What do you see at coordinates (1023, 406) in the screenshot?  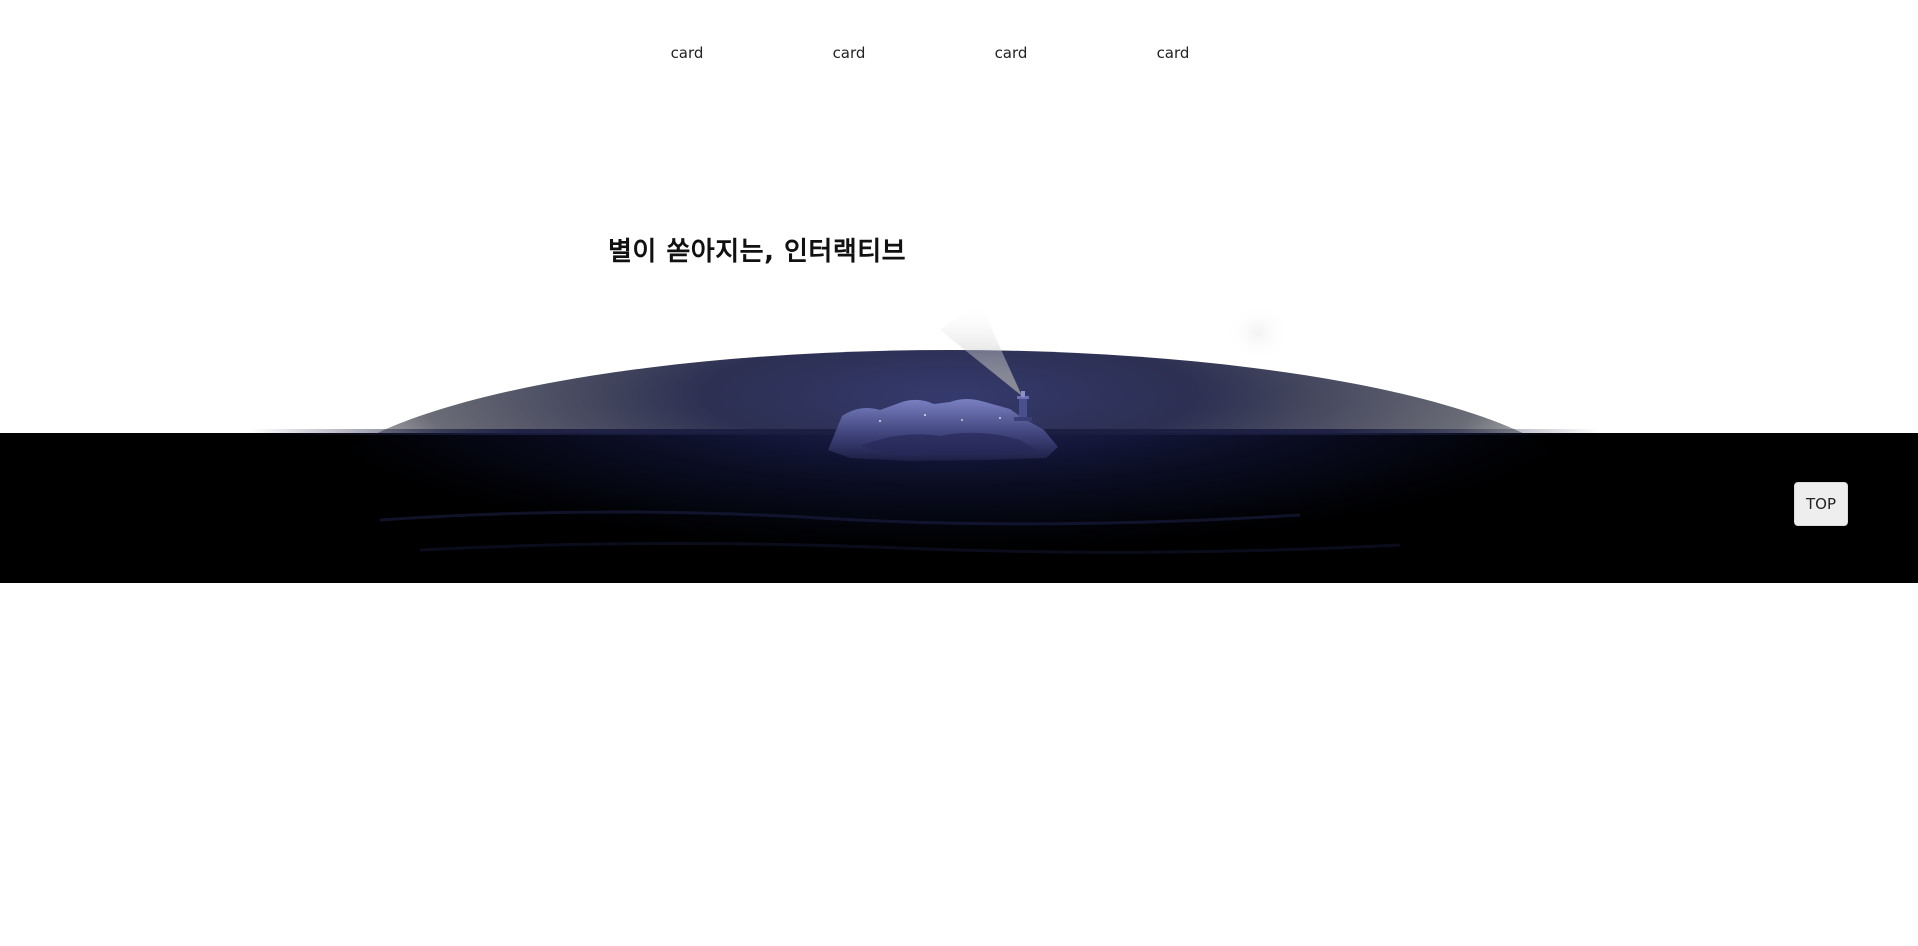 I see `lighthouse-icon` at bounding box center [1023, 406].